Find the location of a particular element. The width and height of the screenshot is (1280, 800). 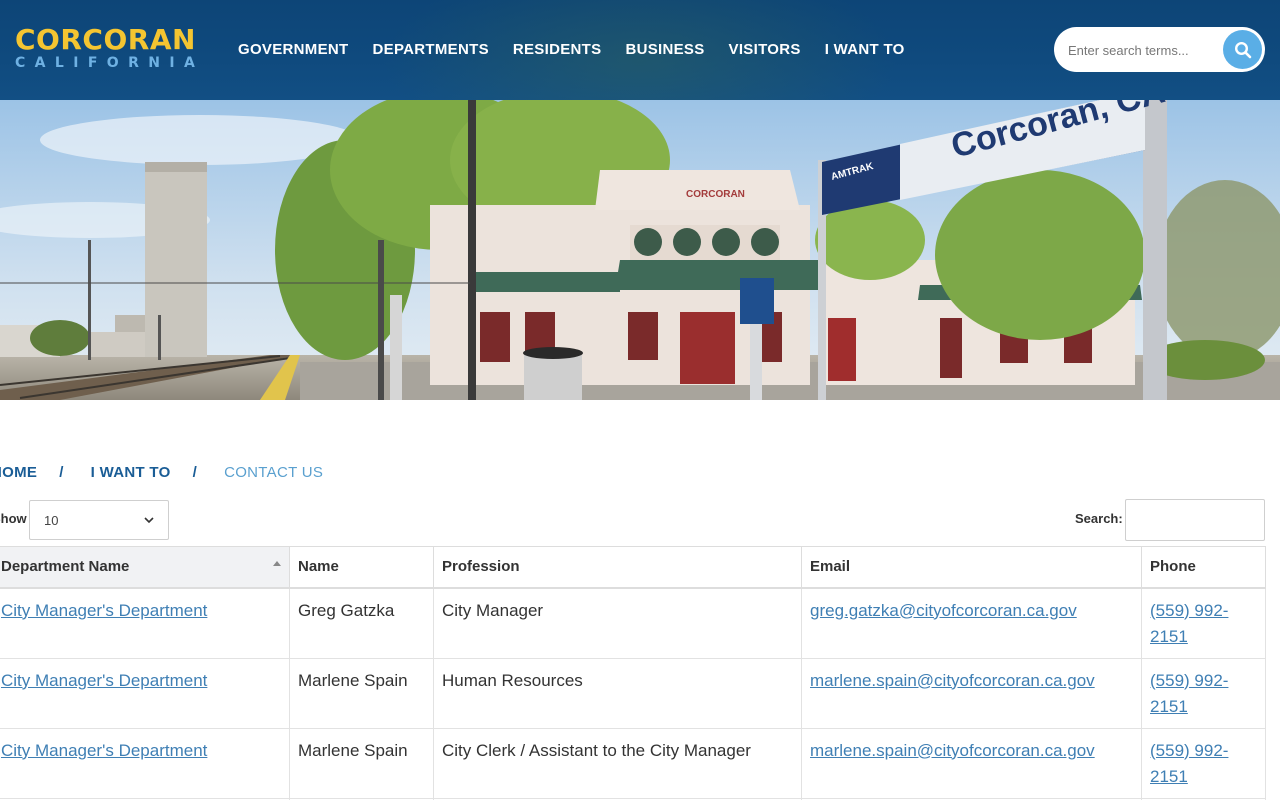

site-search-button is located at coordinates (1242, 49).